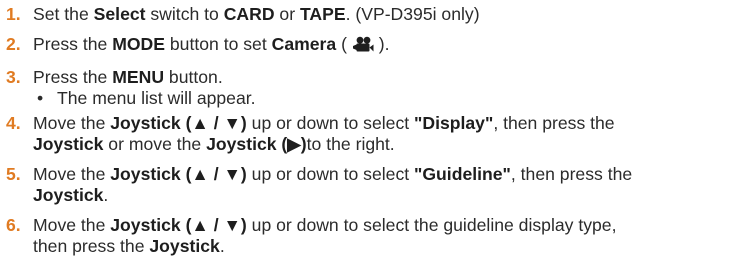 This screenshot has width=753, height=279. Describe the element at coordinates (249, 14) in the screenshot. I see `step-keyword: CARD` at that location.